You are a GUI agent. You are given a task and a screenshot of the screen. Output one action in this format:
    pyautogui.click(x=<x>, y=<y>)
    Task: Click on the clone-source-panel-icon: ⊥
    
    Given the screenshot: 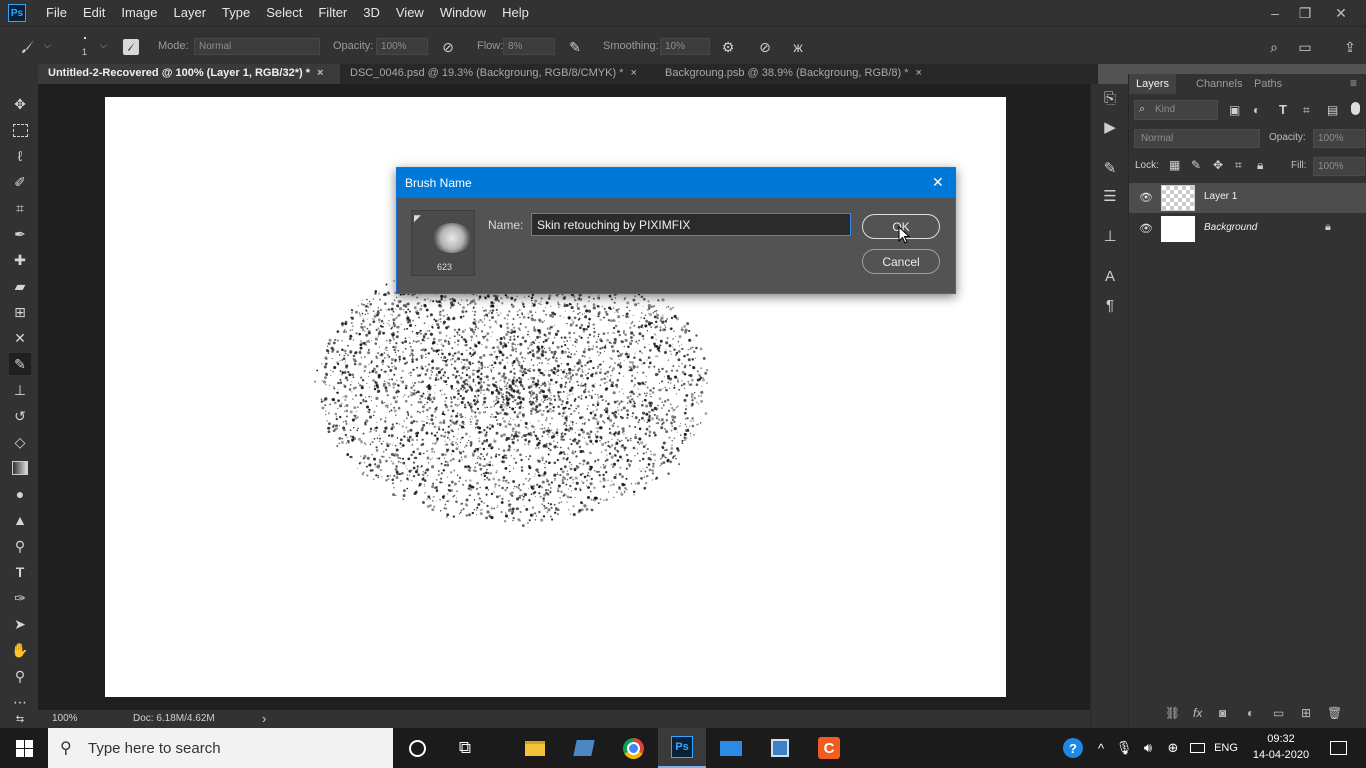 What is the action you would take?
    pyautogui.click(x=1110, y=236)
    